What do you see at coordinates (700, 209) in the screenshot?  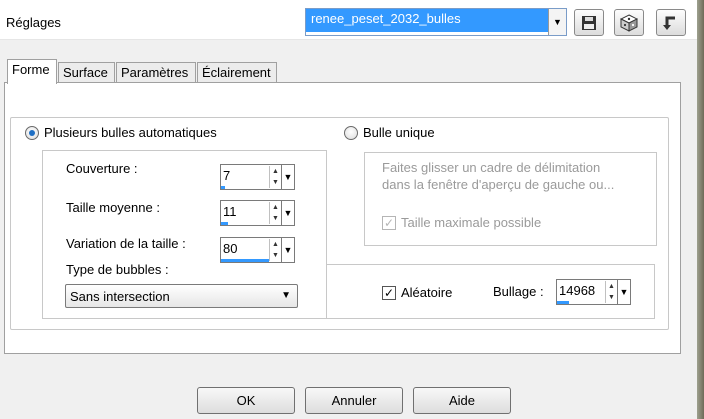 I see `background-strip` at bounding box center [700, 209].